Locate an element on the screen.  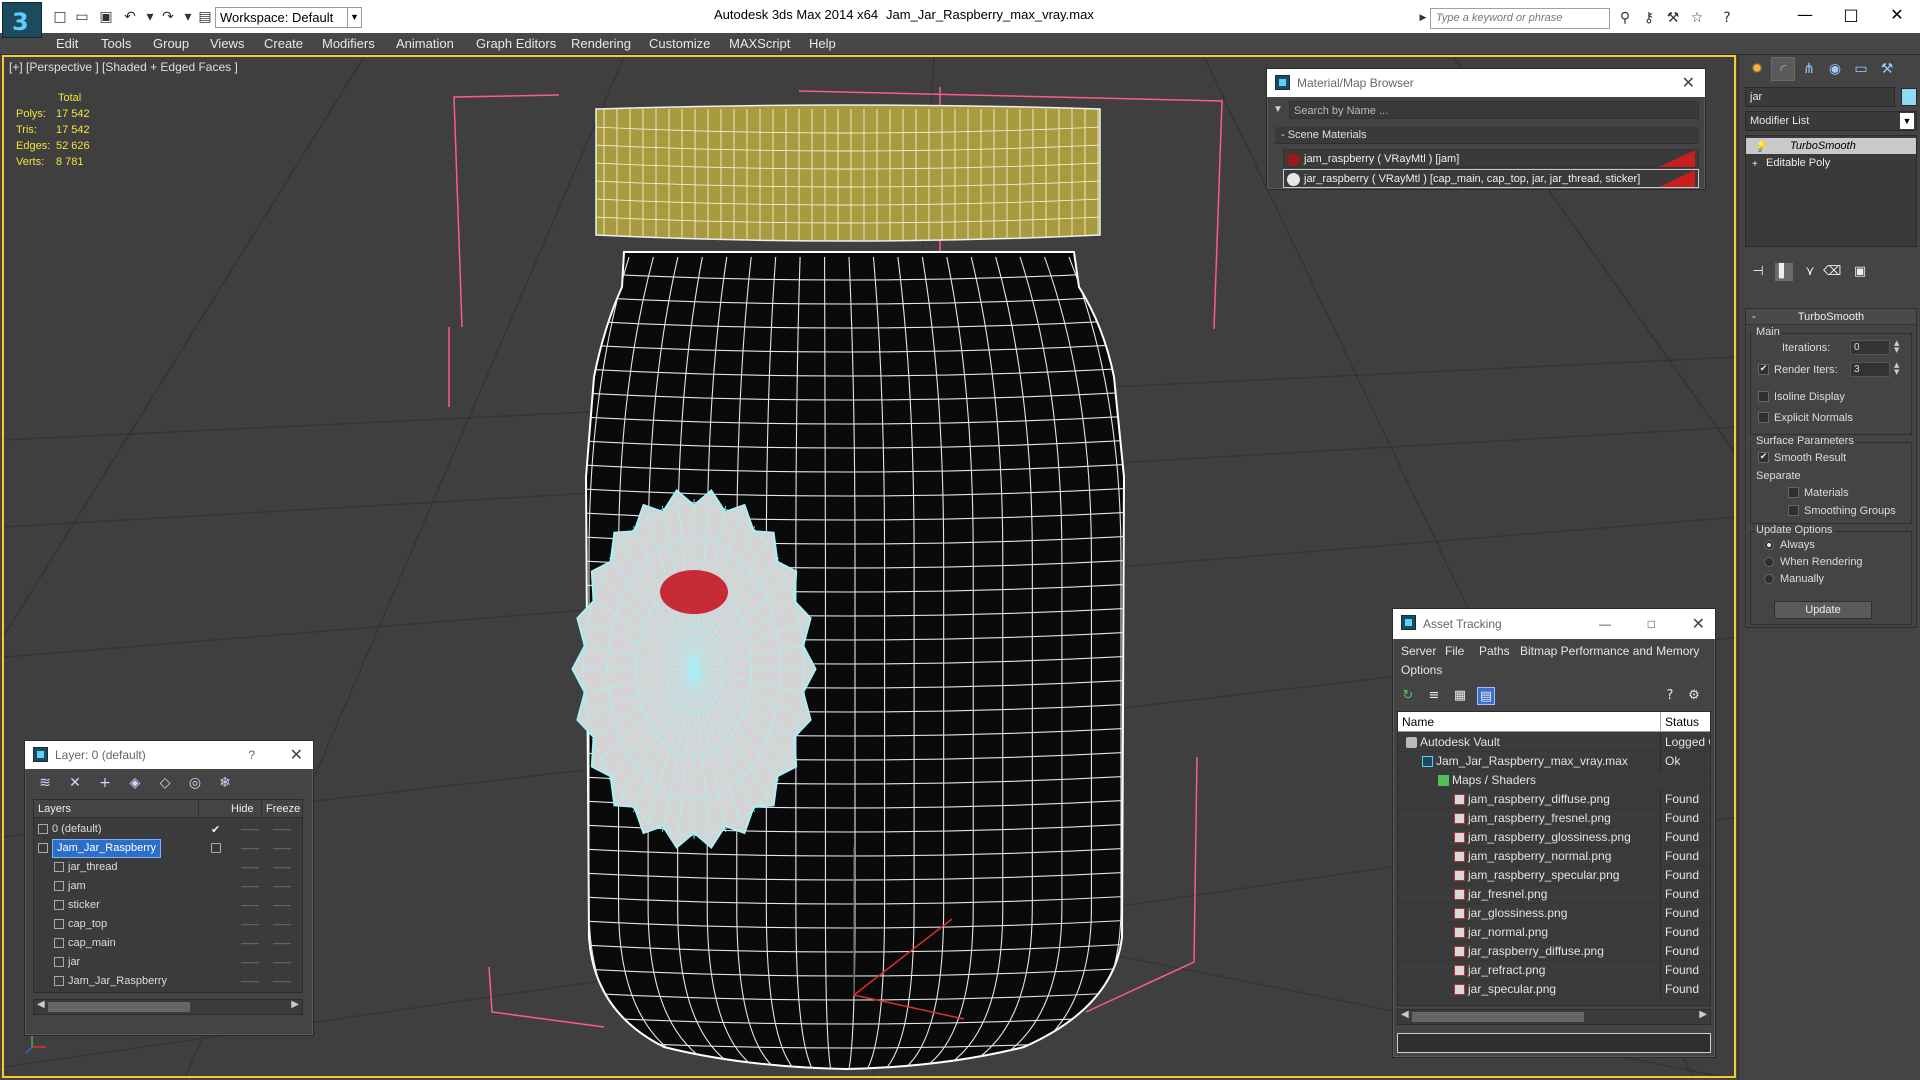
menu-views: Views is located at coordinates (227, 43).